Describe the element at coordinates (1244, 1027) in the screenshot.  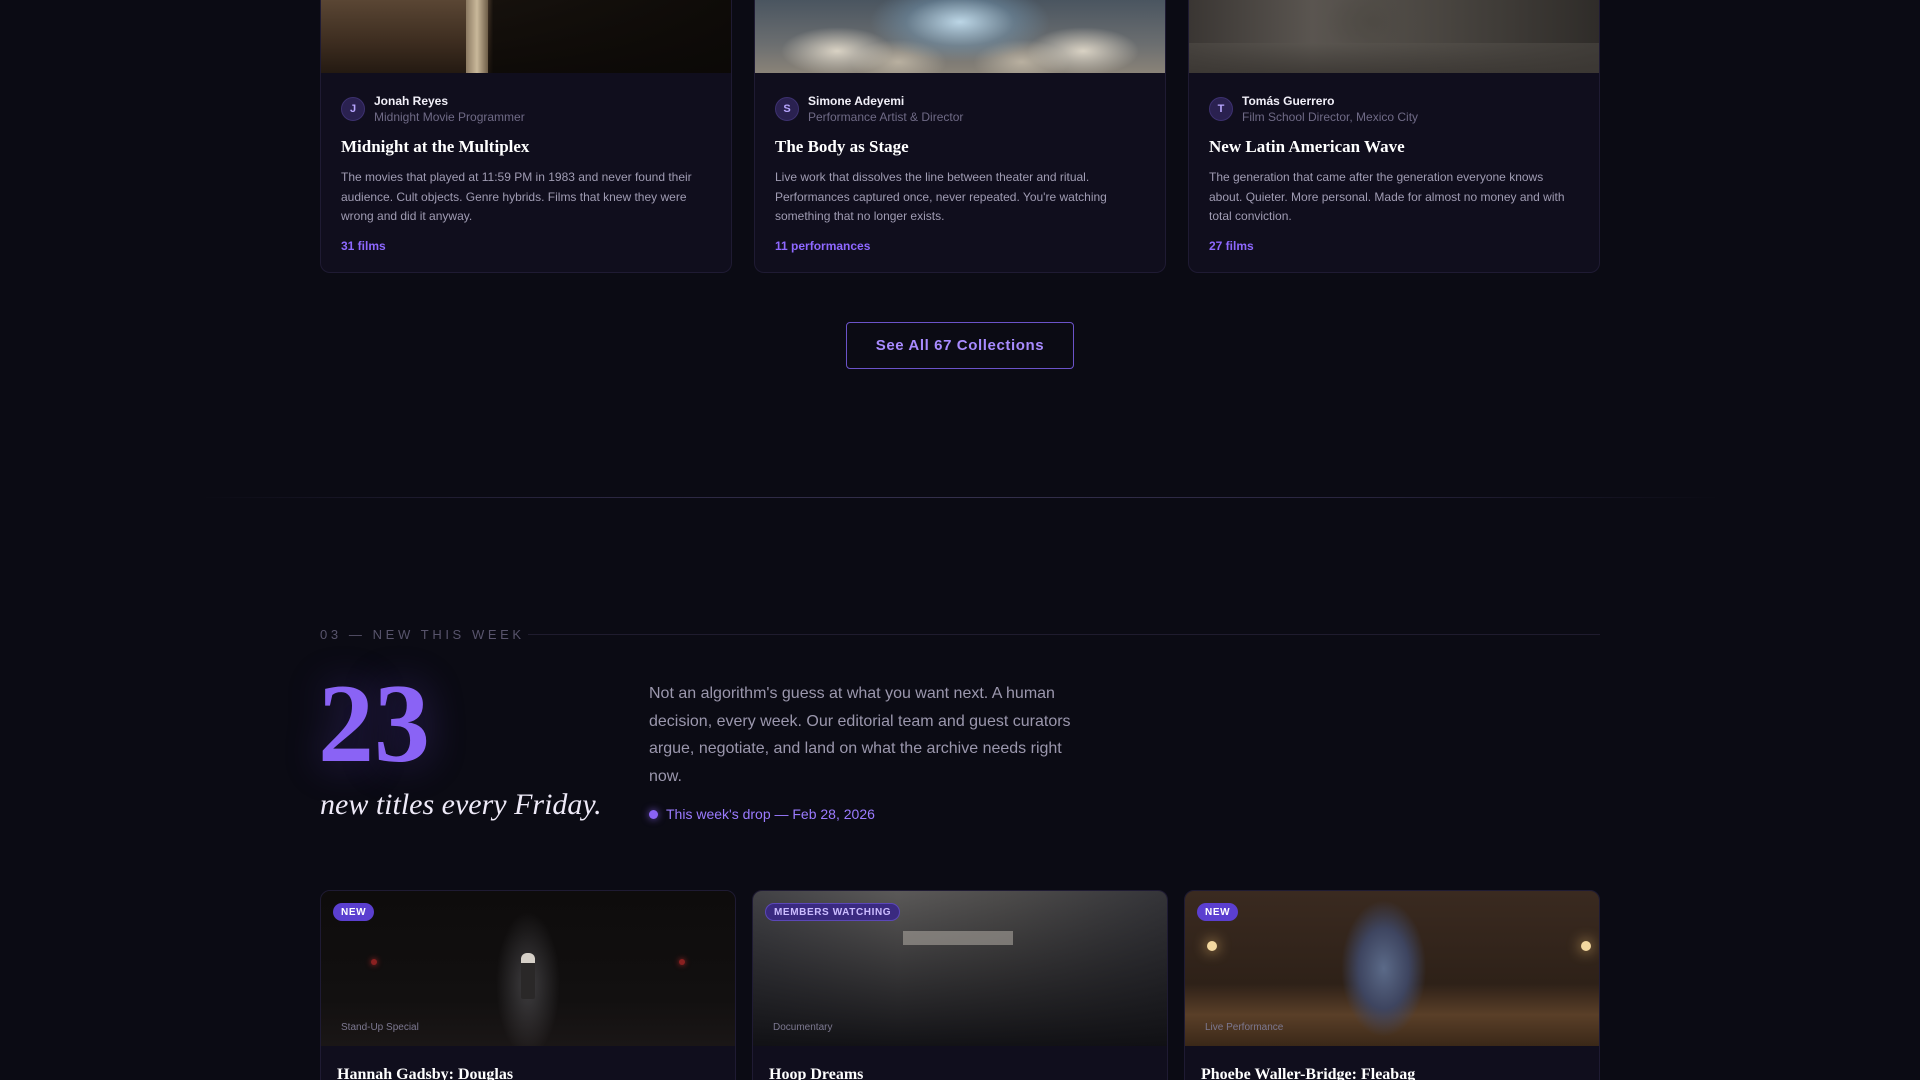
I see `title-genre: Live Performance` at that location.